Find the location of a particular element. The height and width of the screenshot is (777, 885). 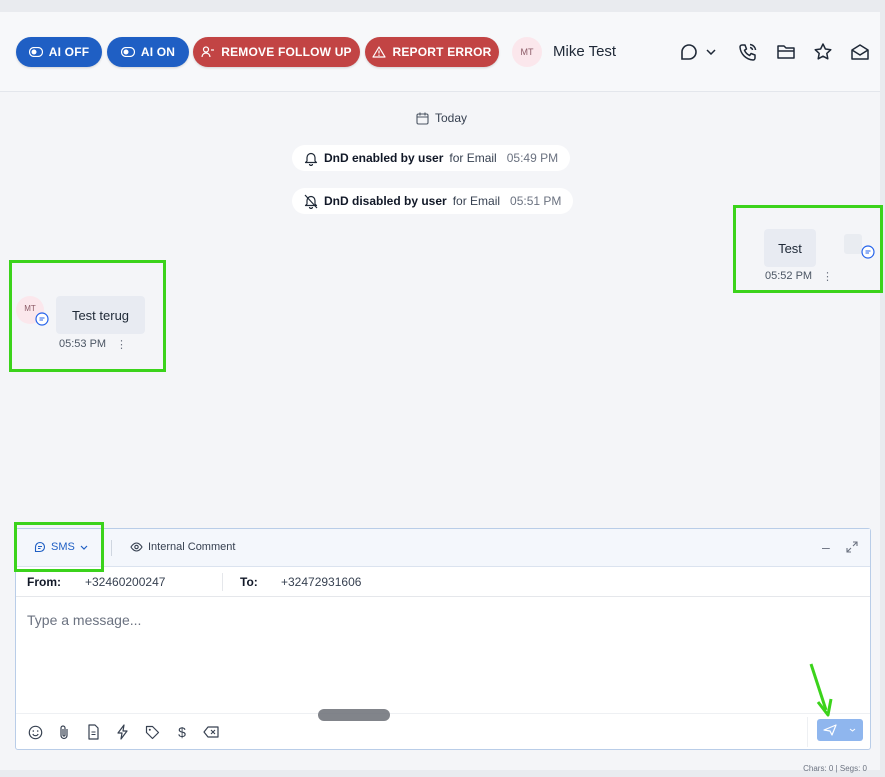

tab-internal-comment: Internal Comment is located at coordinates (182, 547).